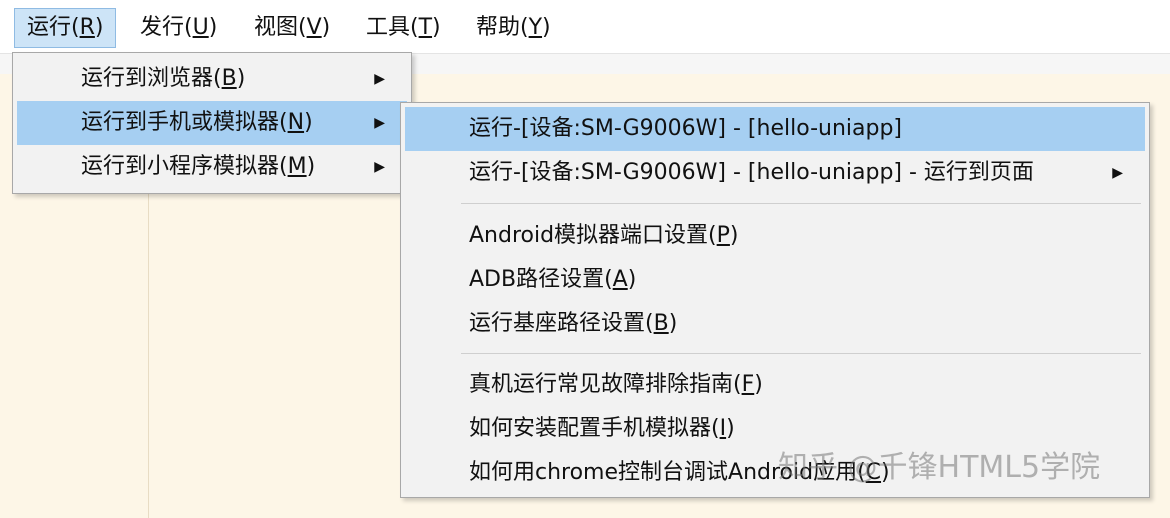 The height and width of the screenshot is (518, 1170). I want to click on troubleshooting-guide-label: 真机运行常见故障排除指南(F), so click(616, 384).